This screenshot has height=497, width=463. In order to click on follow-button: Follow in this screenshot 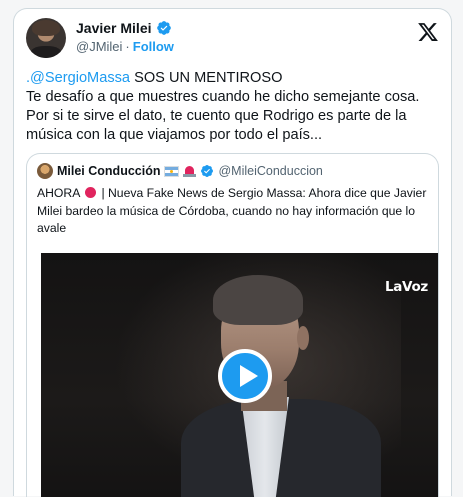, I will do `click(153, 46)`.